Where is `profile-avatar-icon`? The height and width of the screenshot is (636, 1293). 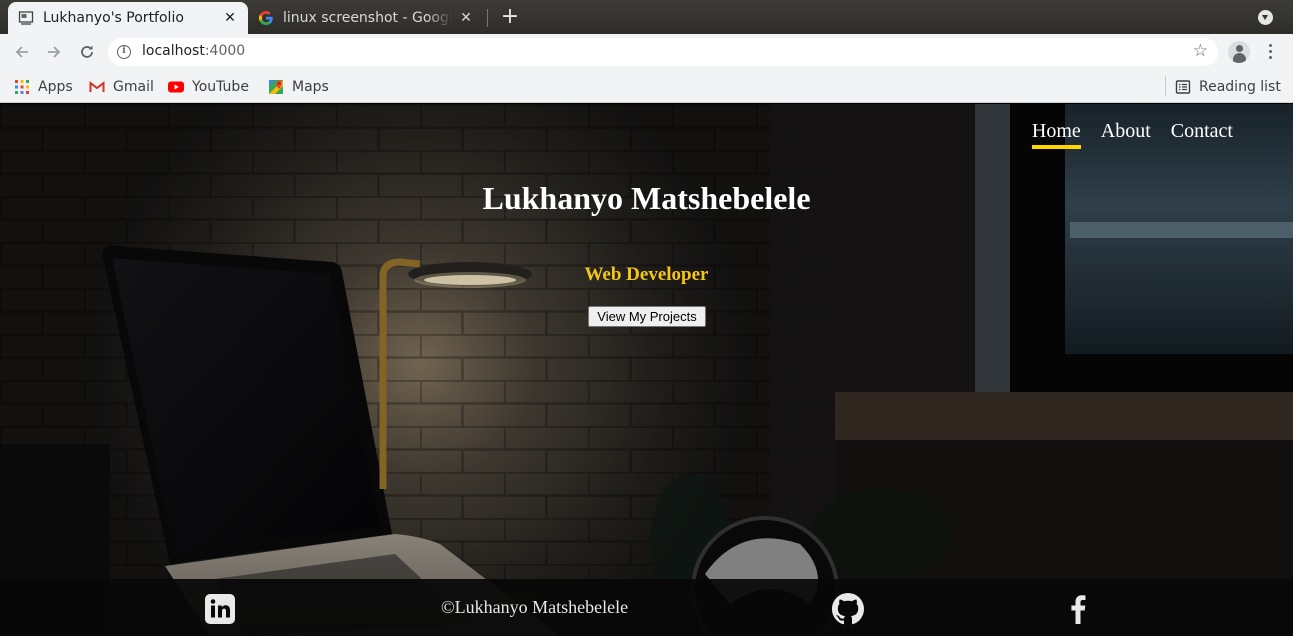 profile-avatar-icon is located at coordinates (1239, 52).